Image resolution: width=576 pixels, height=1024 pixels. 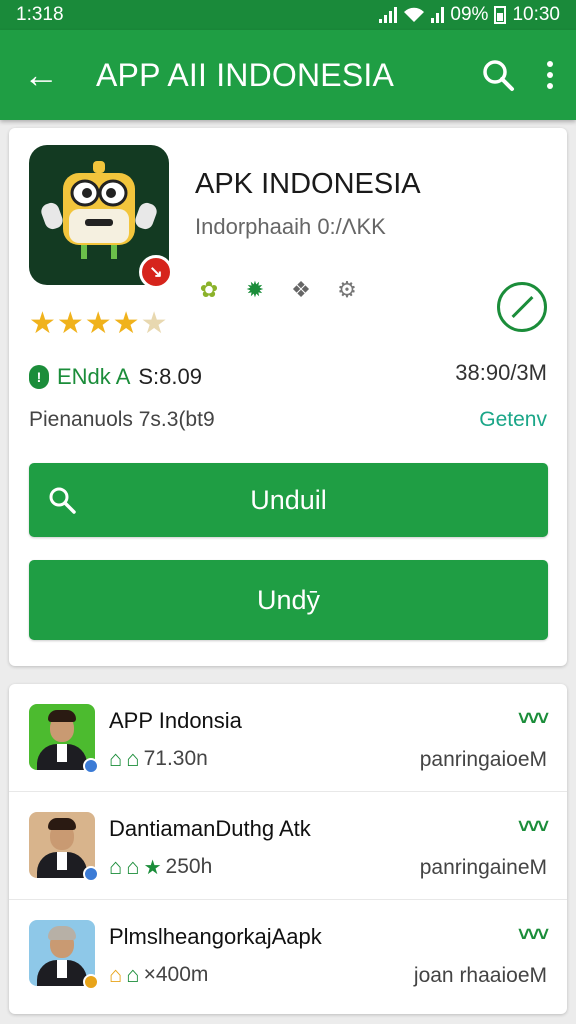 What do you see at coordinates (175, 758) in the screenshot?
I see `list-item-count: 71.30n` at bounding box center [175, 758].